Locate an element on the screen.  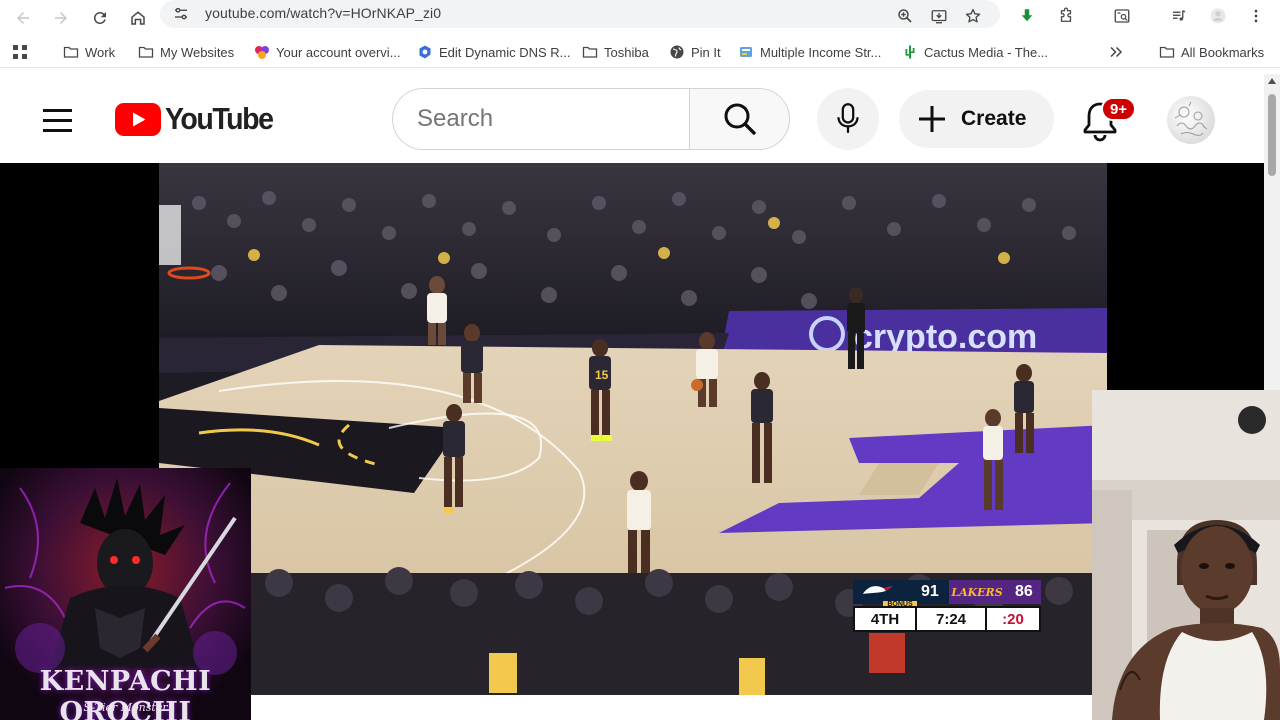
profile-icon is located at coordinates (1218, 16).